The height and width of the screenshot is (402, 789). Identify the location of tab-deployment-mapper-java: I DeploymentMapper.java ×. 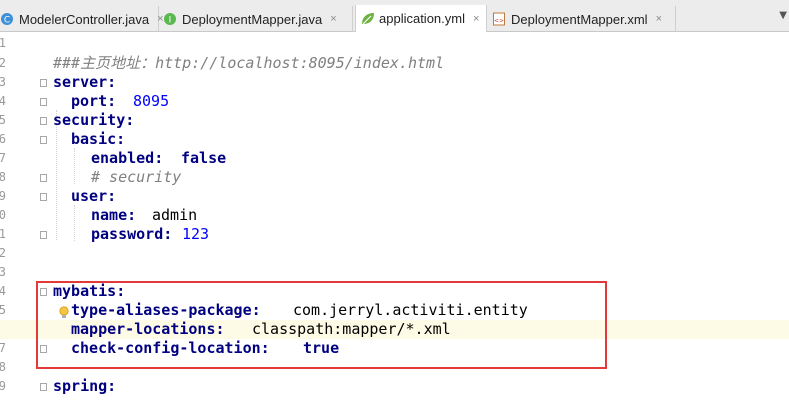
(256, 19).